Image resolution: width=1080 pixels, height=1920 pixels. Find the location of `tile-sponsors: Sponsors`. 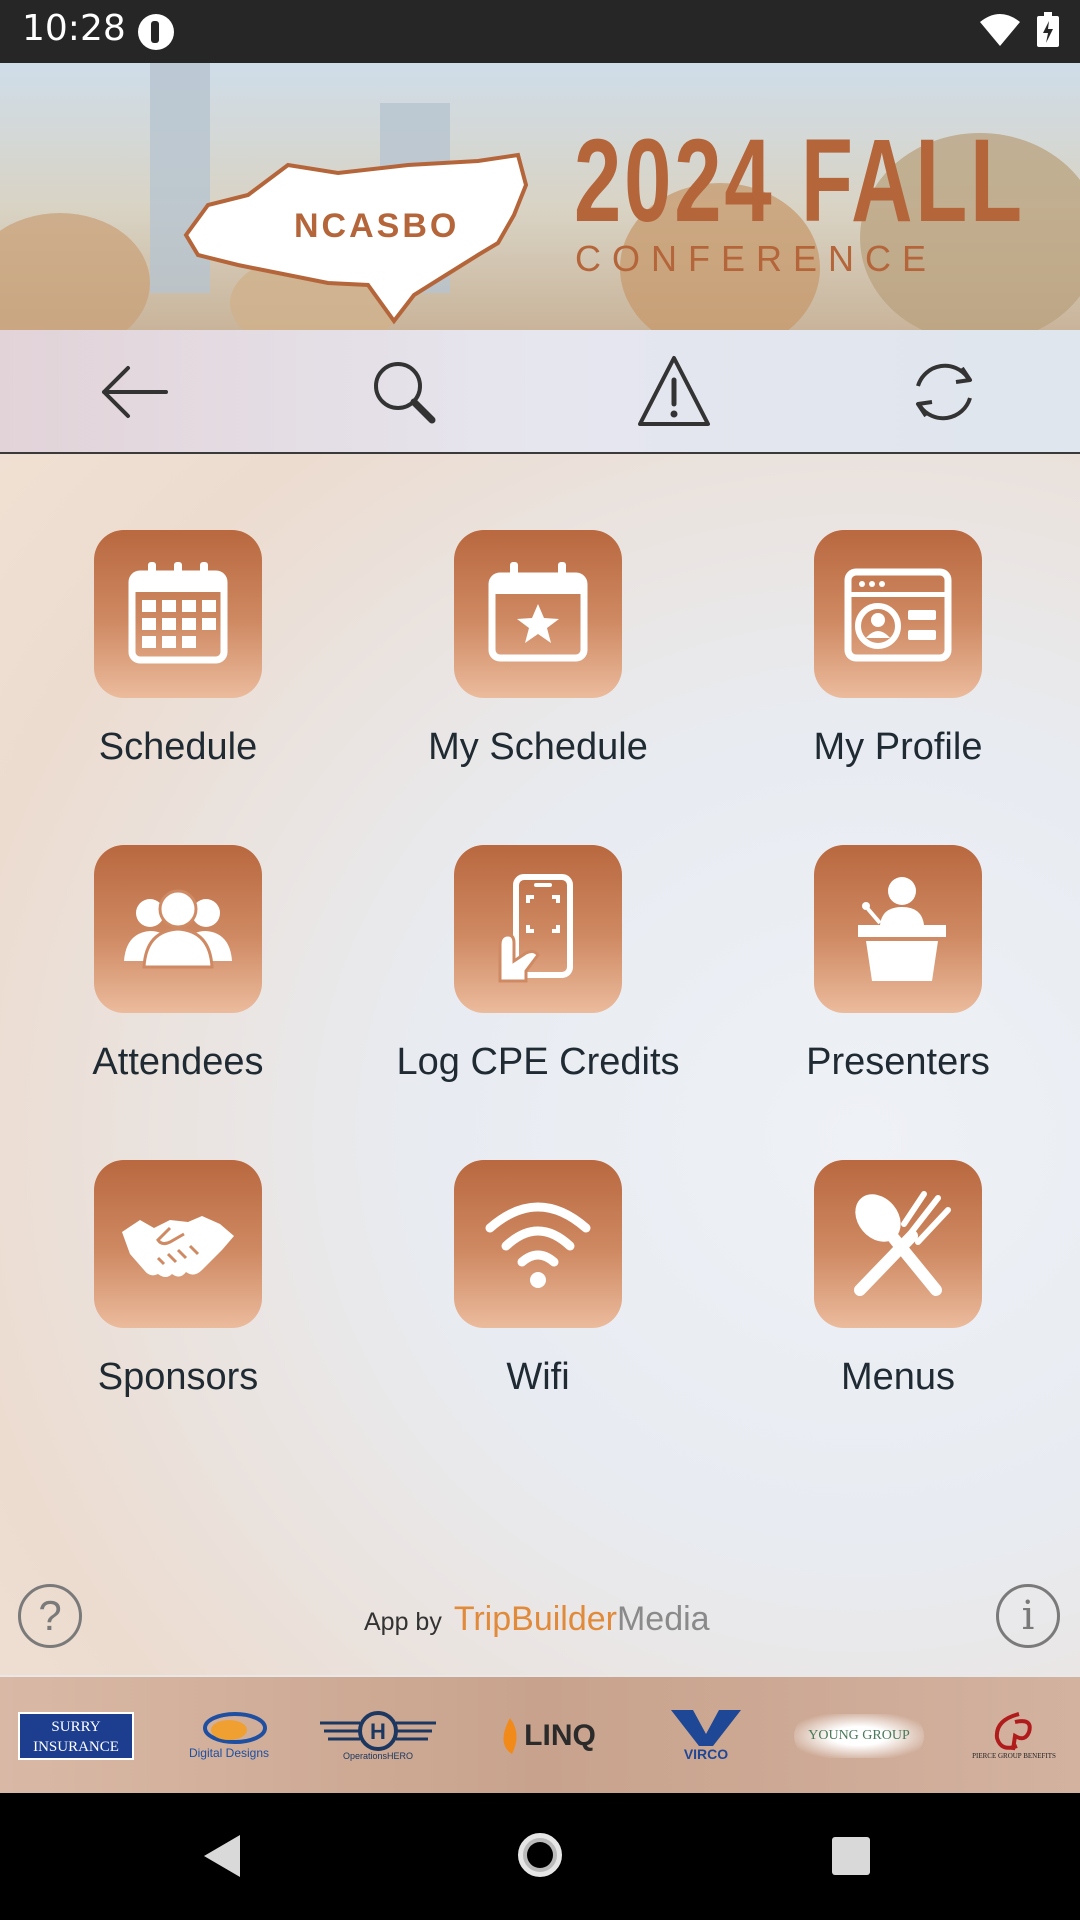

tile-sponsors: Sponsors is located at coordinates (160, 1300).